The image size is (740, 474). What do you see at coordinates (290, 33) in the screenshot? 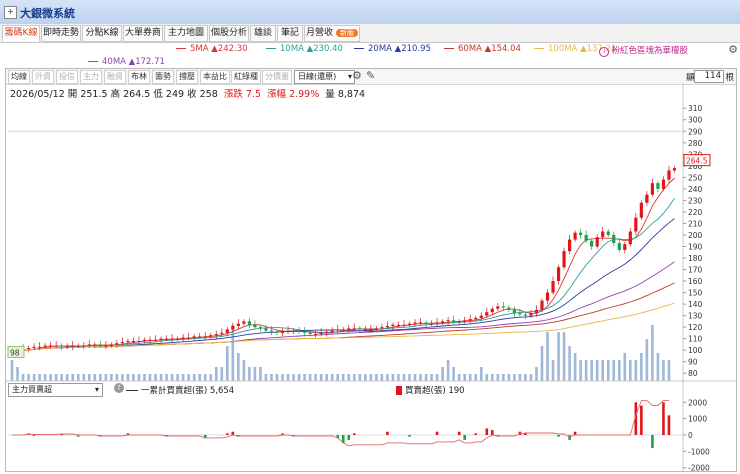
I see `tab-notes: 筆記` at bounding box center [290, 33].